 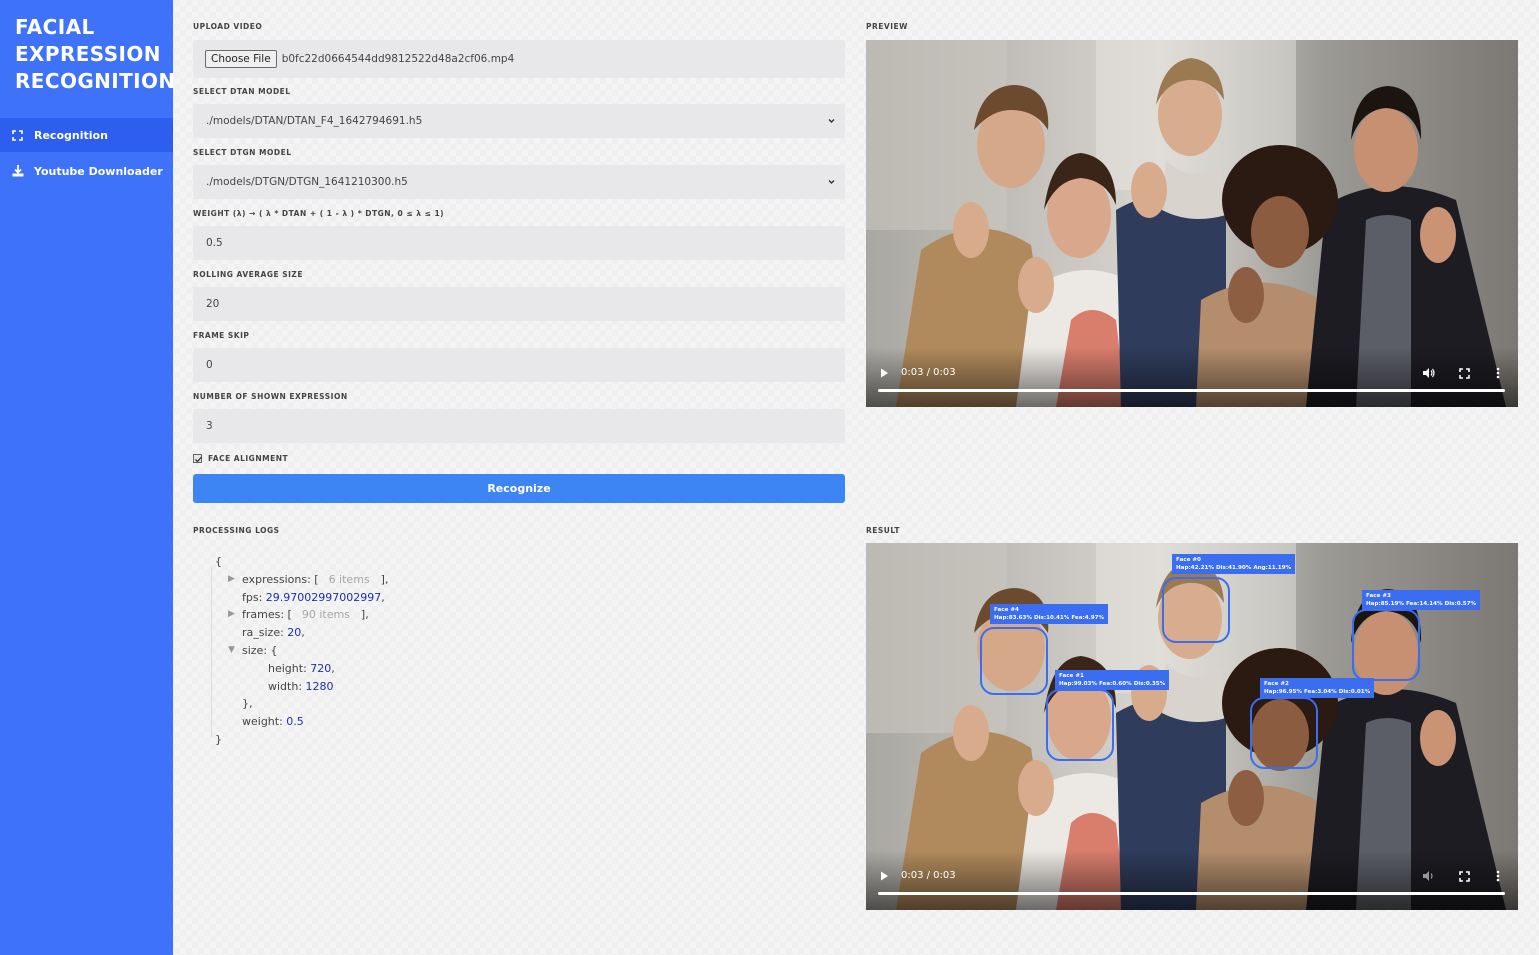 I want to click on face-tag-0: Face #0 Hap:42.21% Dis:41.90% Ang:11.19%, so click(x=1234, y=564).